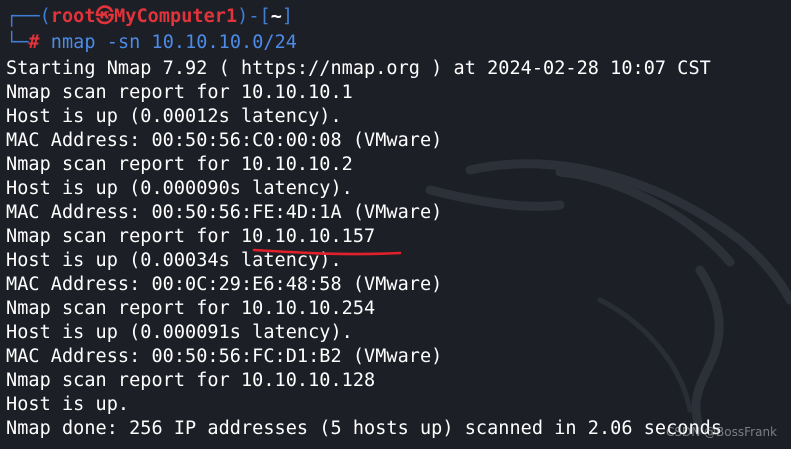 The image size is (791, 449). I want to click on prompt-line-command: └─# nmap -sn 10.10.10.0/24, so click(151, 43).